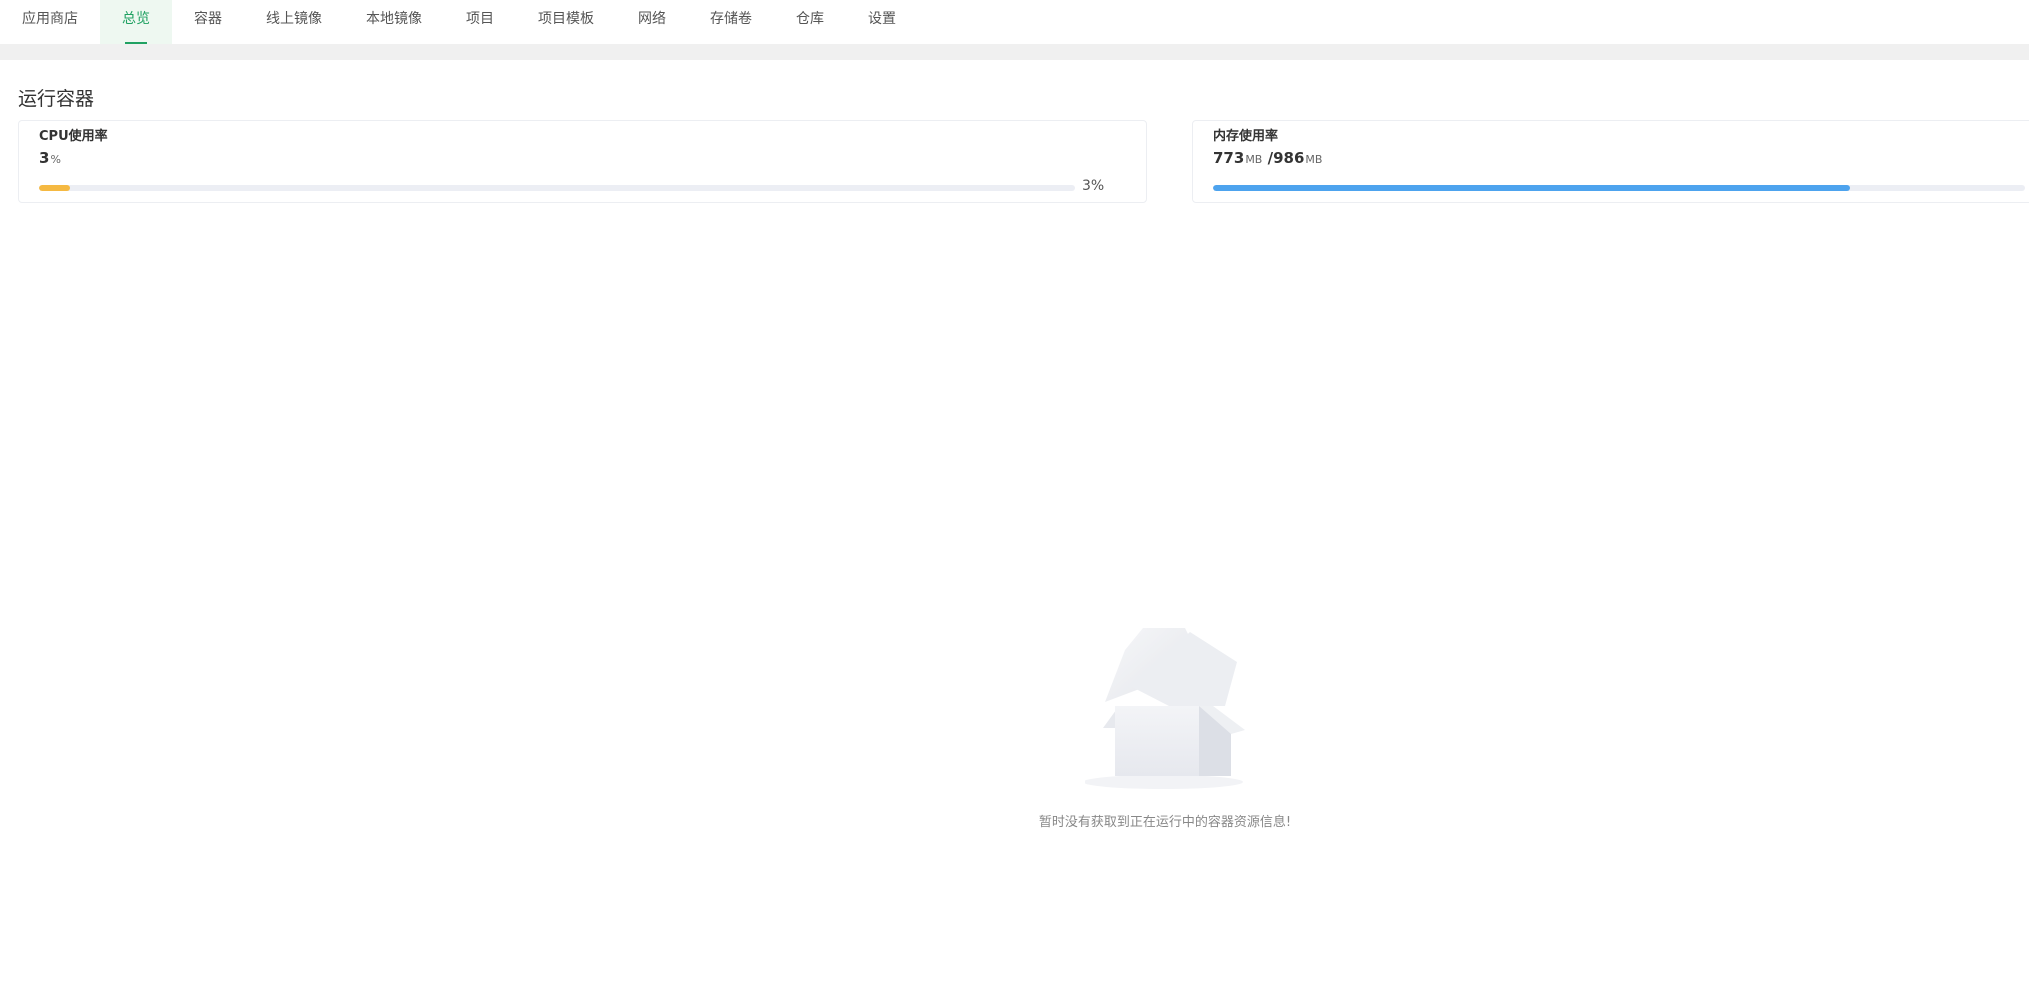 Image resolution: width=2029 pixels, height=1007 pixels. What do you see at coordinates (882, 22) in the screenshot?
I see `tab-10: 设置` at bounding box center [882, 22].